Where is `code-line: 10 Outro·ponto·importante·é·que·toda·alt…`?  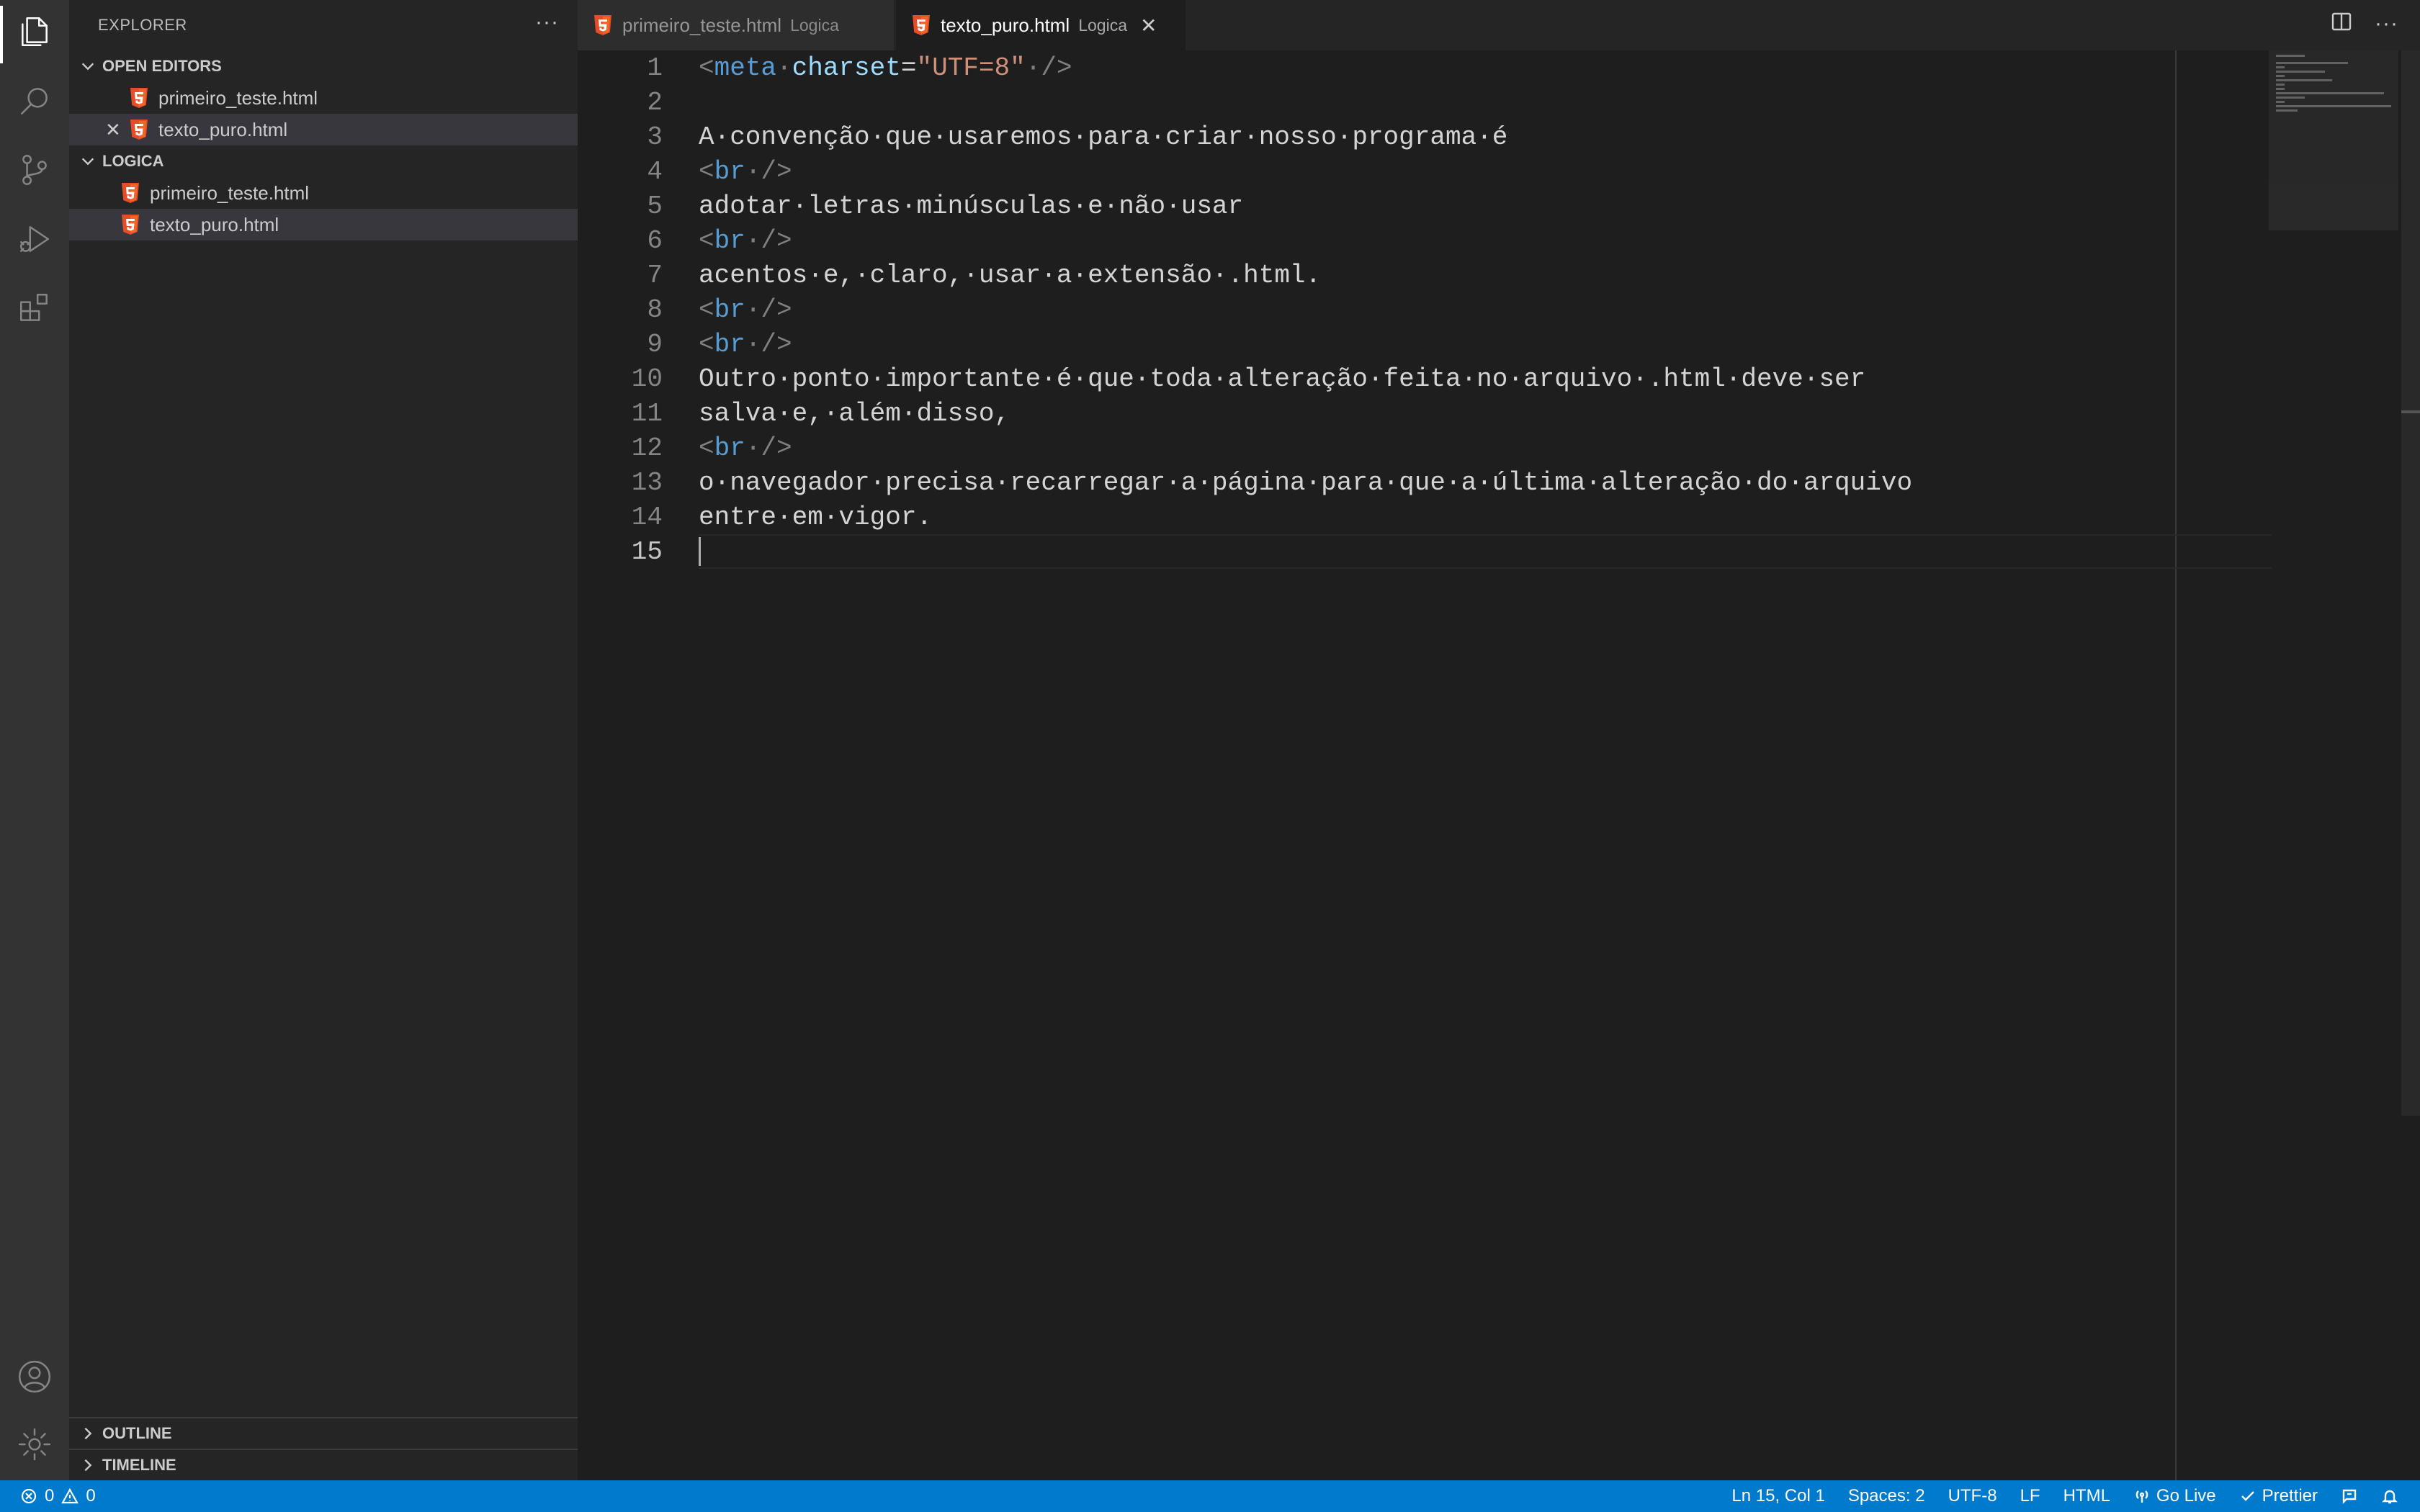
code-line: 10 Outro·ponto·importante·é·que·toda·alt… is located at coordinates (1425, 378).